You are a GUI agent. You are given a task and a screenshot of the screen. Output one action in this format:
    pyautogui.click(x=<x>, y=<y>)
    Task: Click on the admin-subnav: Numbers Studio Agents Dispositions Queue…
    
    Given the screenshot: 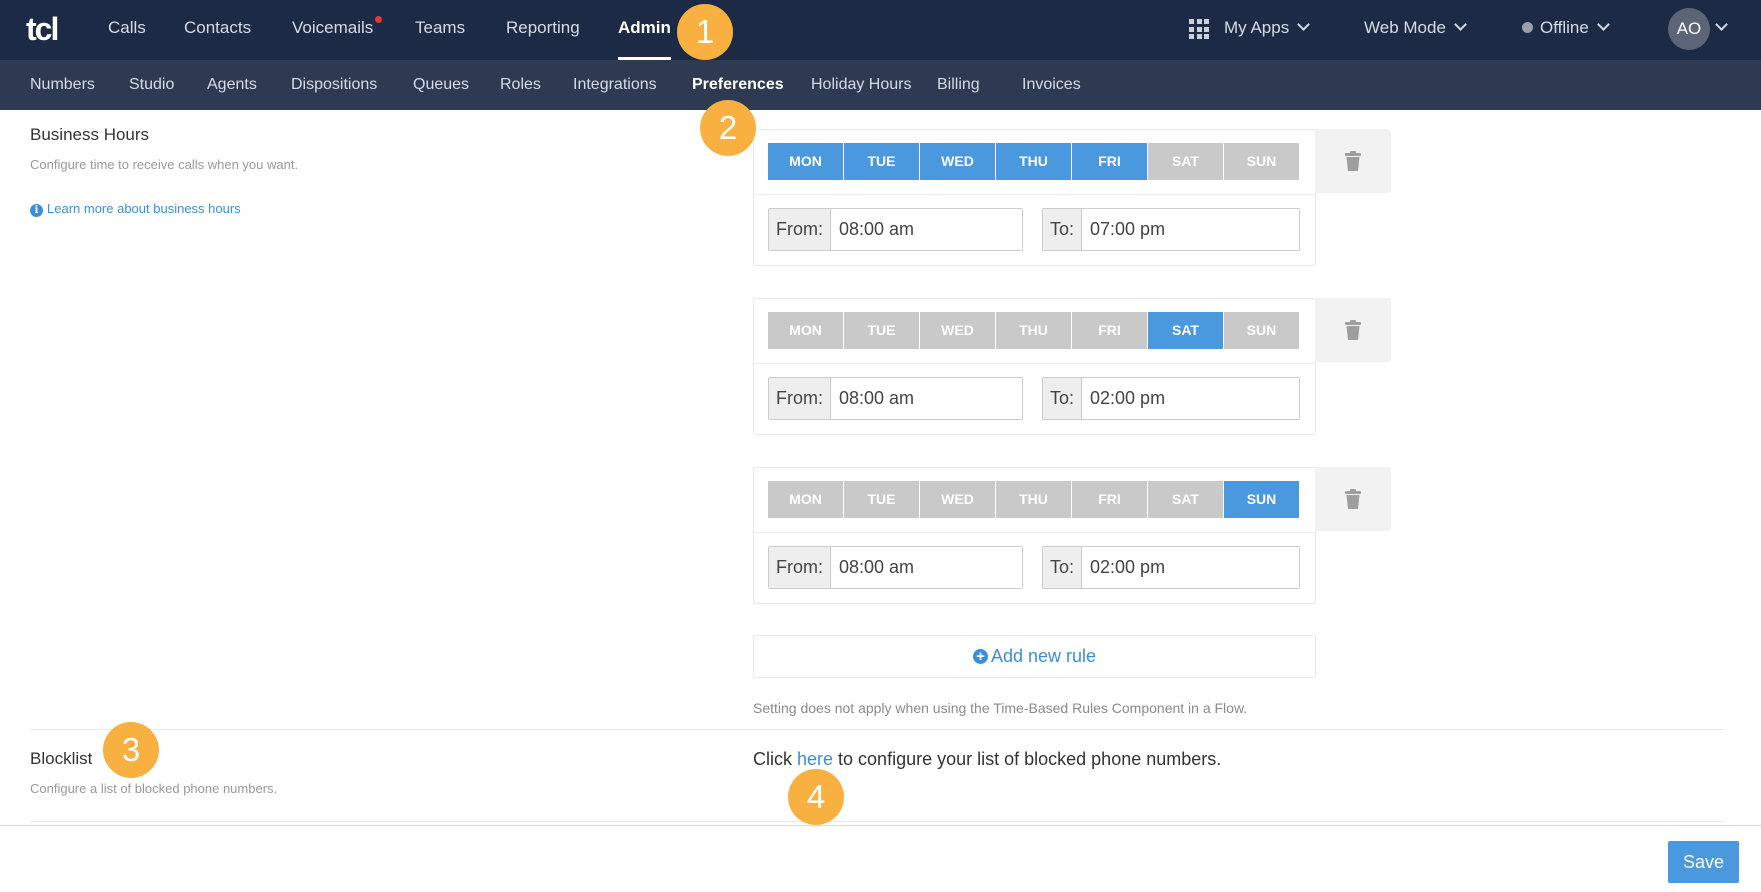 What is the action you would take?
    pyautogui.click(x=880, y=85)
    